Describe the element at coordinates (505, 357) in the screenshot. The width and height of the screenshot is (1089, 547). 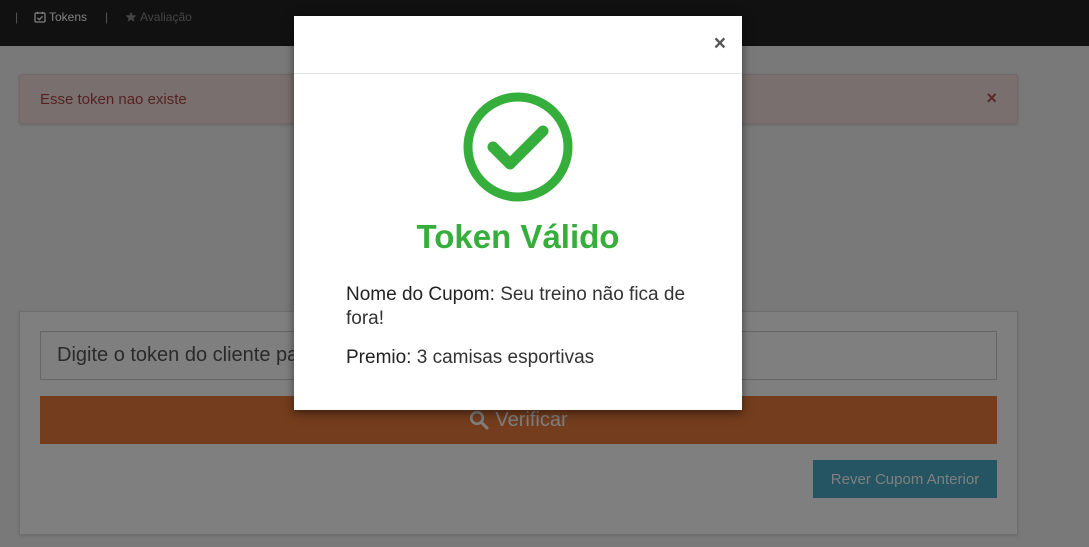
I see `prize-value: 3 camisas esportivas` at that location.